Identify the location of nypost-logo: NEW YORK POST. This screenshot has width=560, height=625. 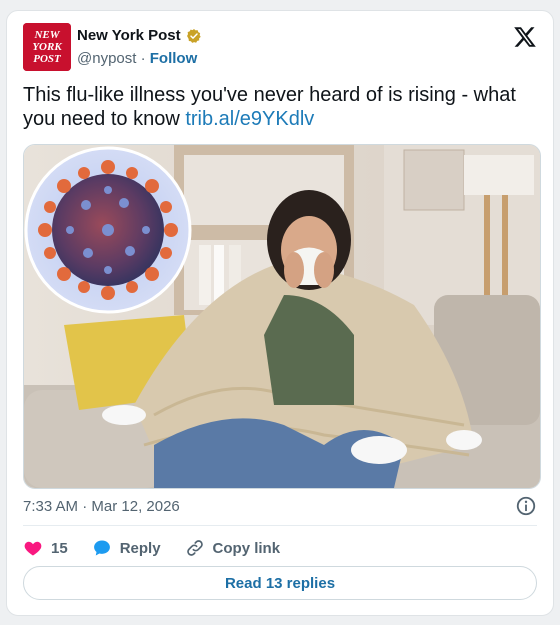
(47, 47).